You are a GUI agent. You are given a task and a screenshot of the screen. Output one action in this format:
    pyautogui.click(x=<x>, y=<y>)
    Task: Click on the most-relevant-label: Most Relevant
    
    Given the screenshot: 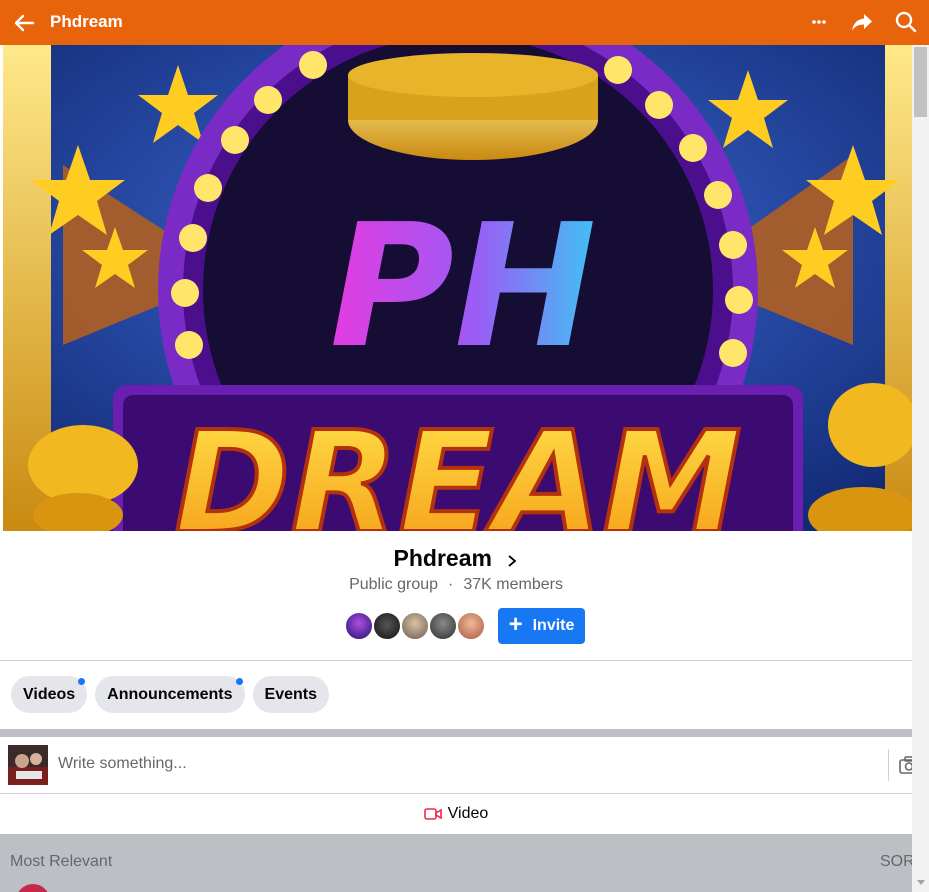 What is the action you would take?
    pyautogui.click(x=61, y=862)
    